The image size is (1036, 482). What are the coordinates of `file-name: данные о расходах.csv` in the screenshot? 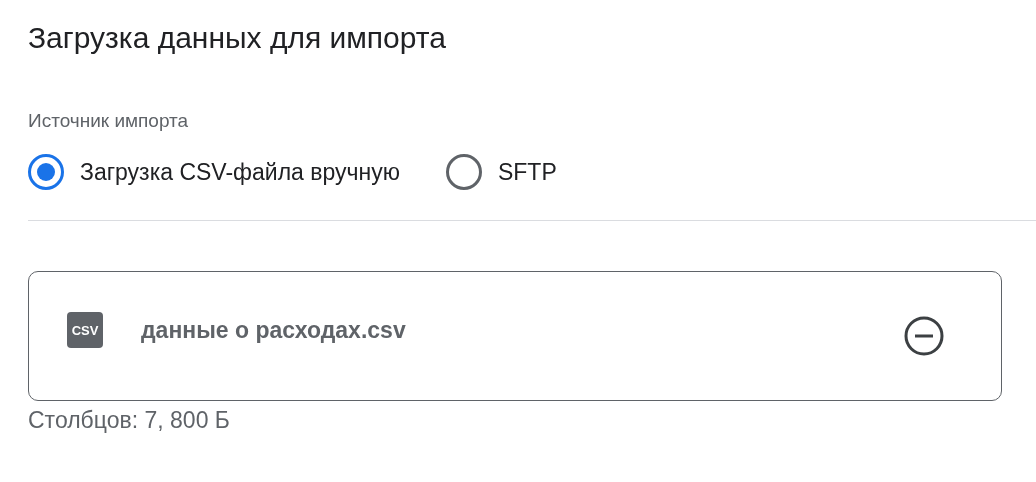 It's located at (274, 330).